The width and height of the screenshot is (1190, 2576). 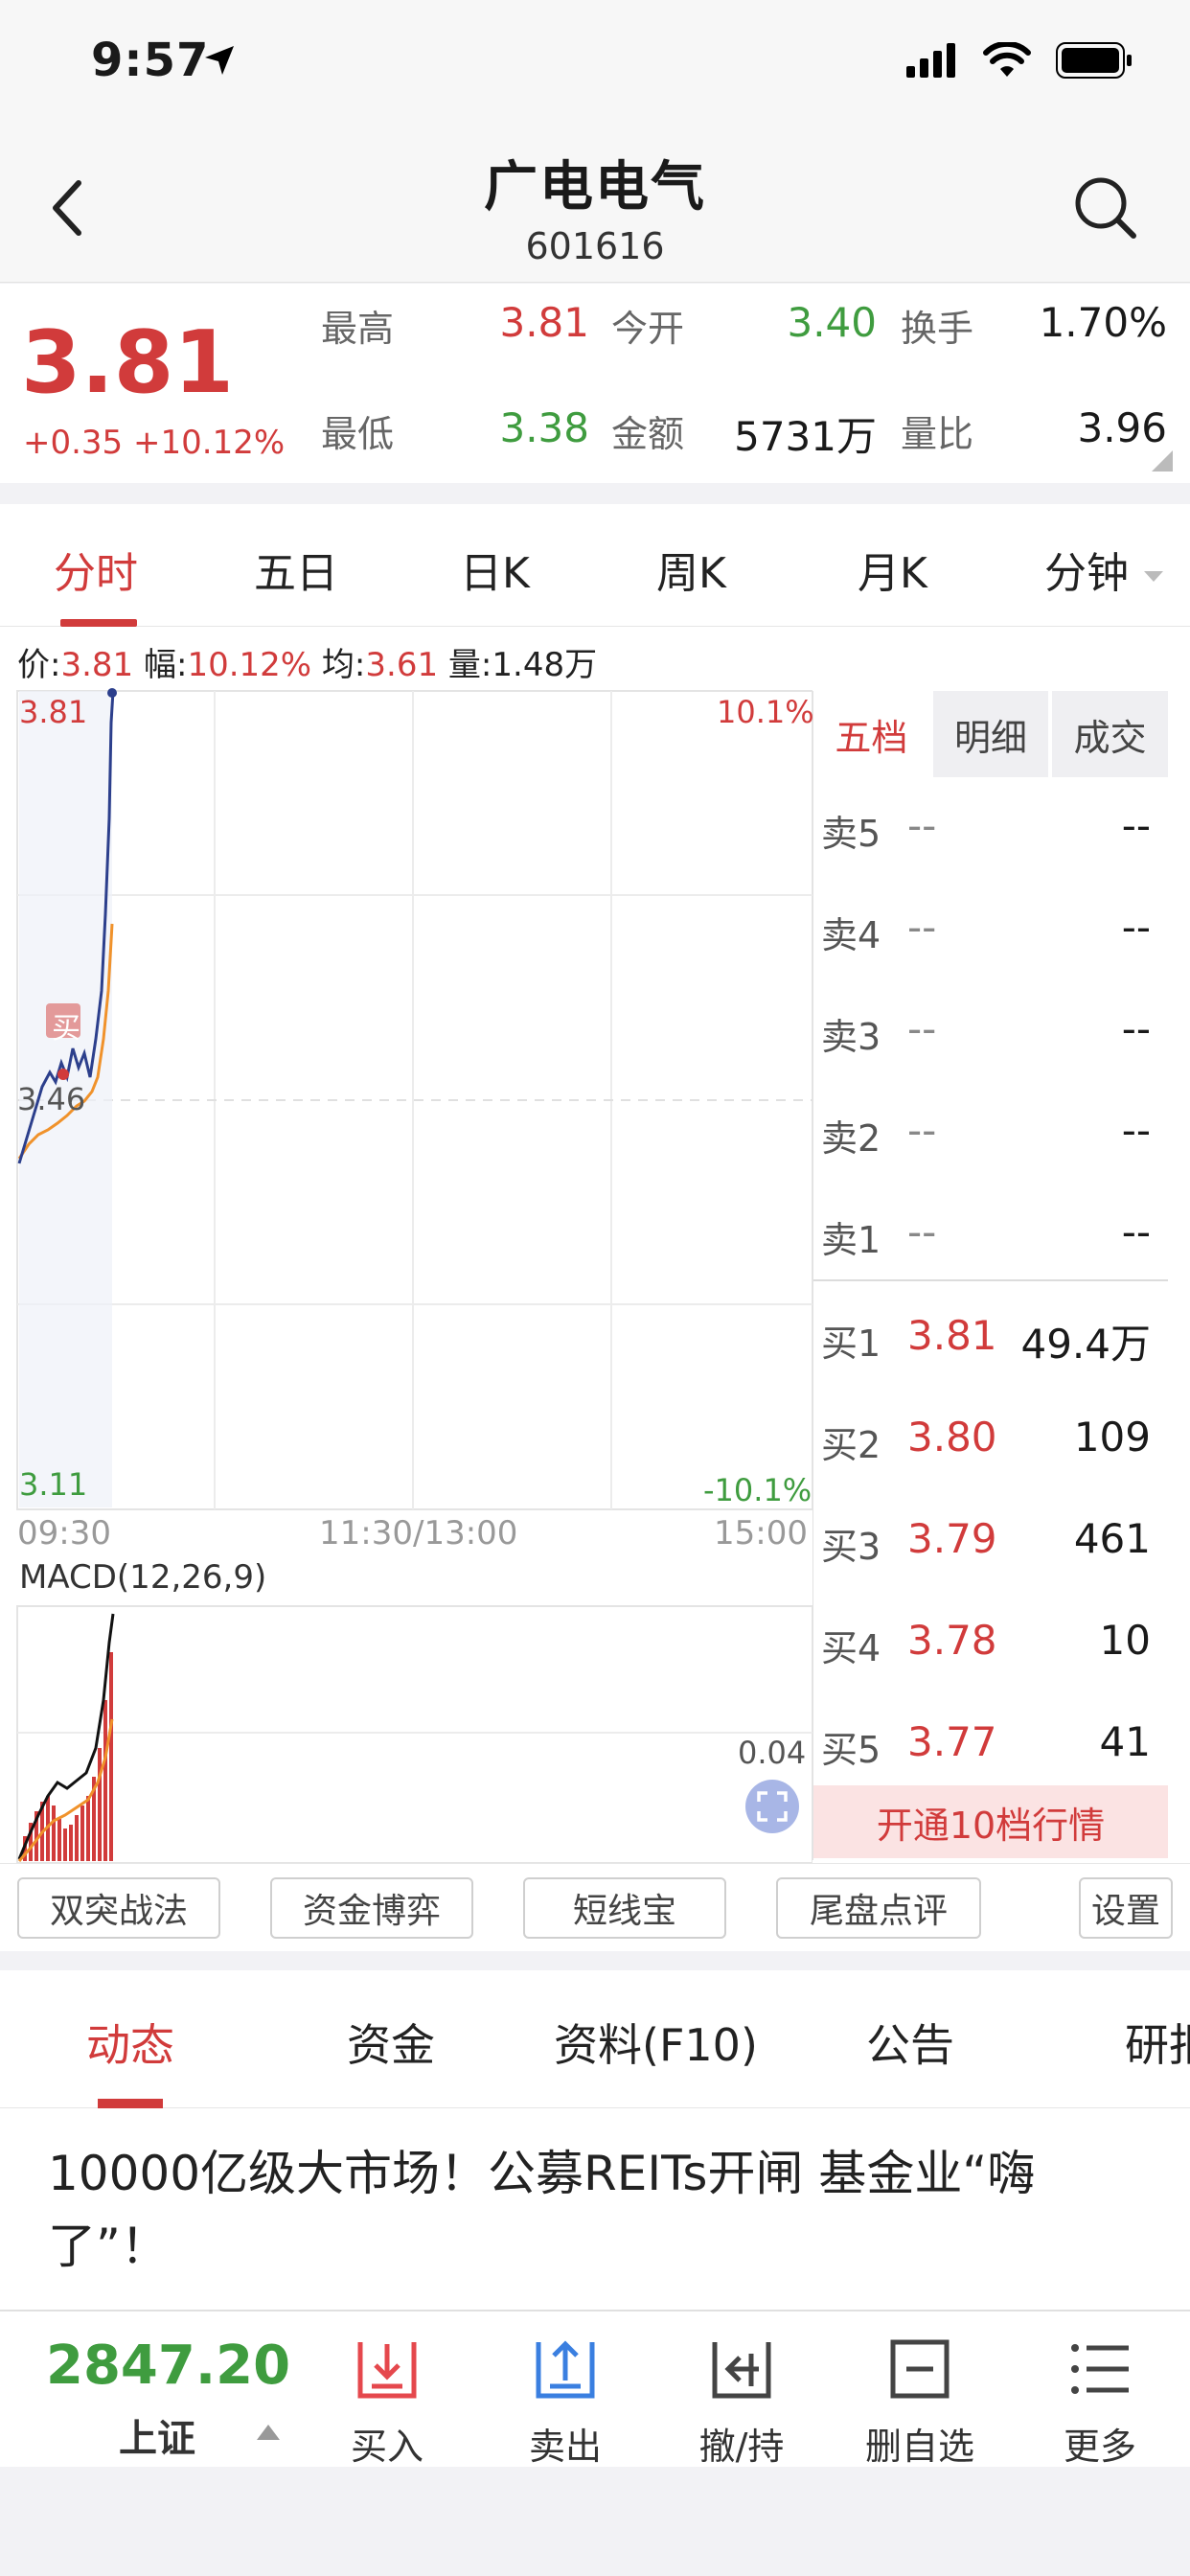 I want to click on bottom-toolbar: 2847.20 上证 买入 卖出 撤/持 删自选 更多, so click(x=595, y=2390).